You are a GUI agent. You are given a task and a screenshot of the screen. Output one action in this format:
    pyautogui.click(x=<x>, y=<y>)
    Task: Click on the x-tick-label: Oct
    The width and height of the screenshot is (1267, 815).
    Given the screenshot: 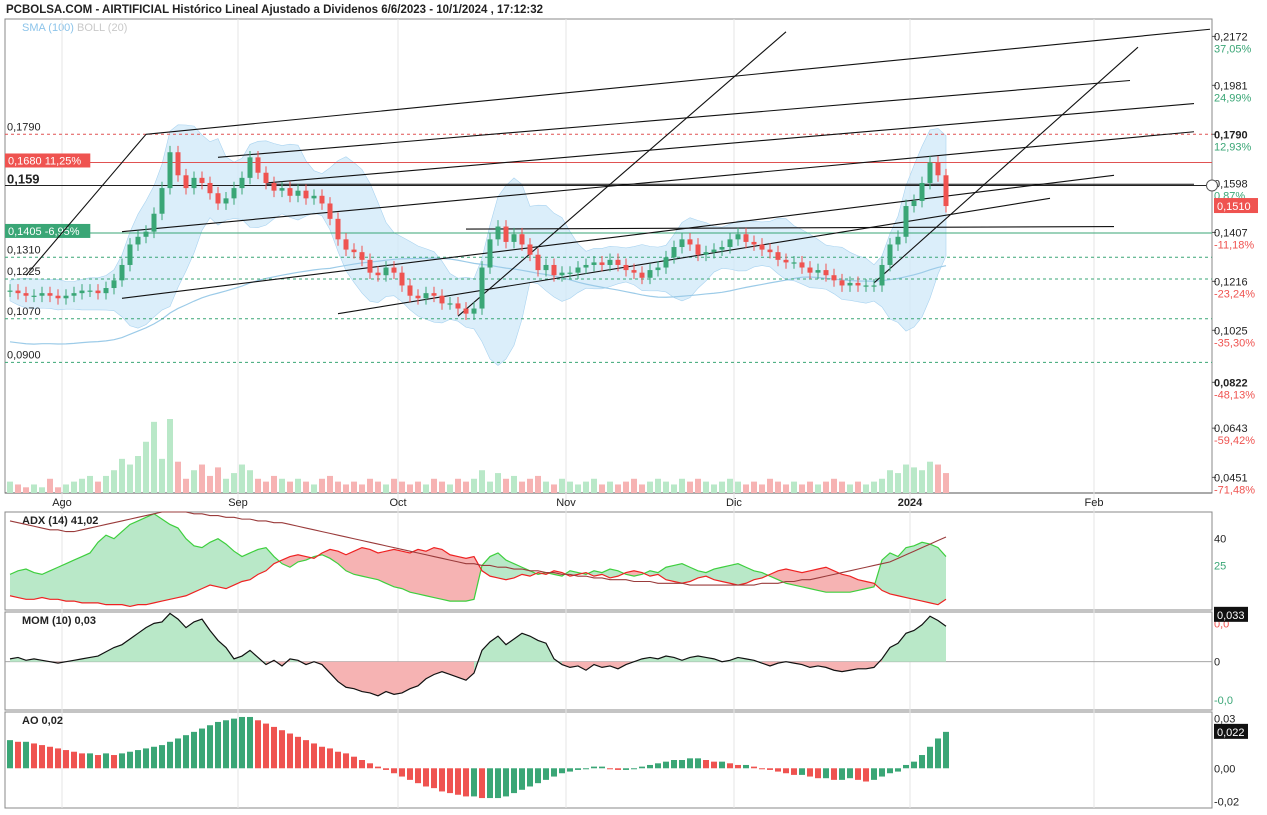 What is the action you would take?
    pyautogui.click(x=397, y=503)
    